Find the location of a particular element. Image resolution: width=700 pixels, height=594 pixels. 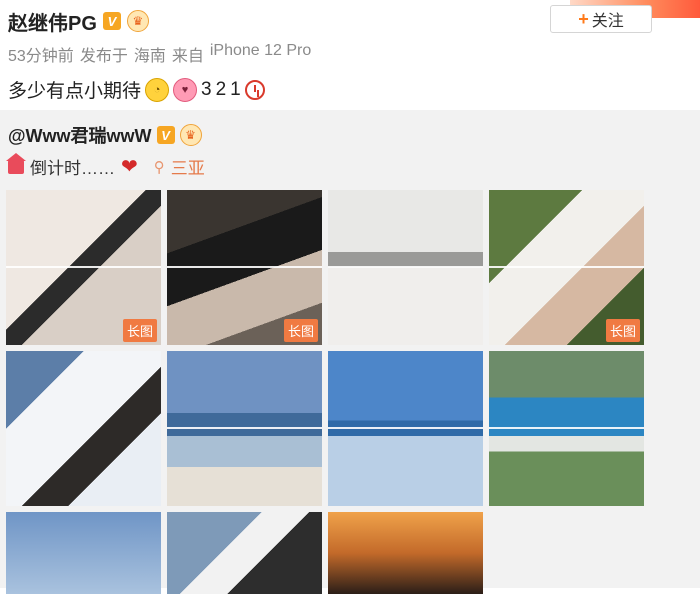

kiss-emoji-icon: ♥ is located at coordinates (185, 89).